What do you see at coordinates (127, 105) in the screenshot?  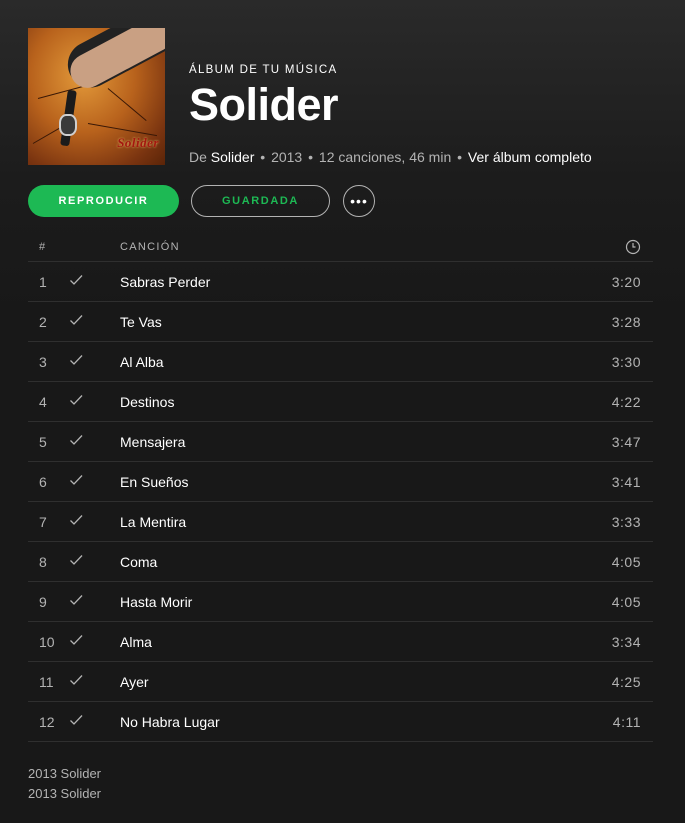 I see `cover-crack` at bounding box center [127, 105].